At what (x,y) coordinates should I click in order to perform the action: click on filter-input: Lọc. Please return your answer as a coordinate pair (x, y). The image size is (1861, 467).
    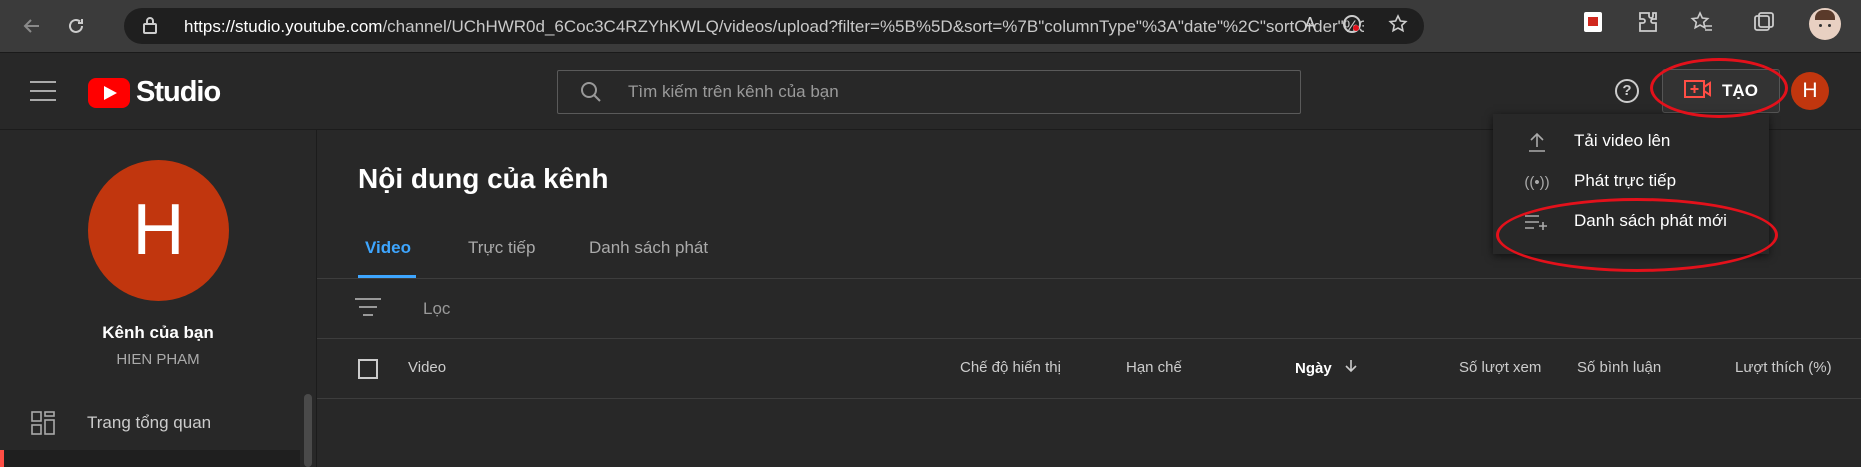
    Looking at the image, I should click on (436, 309).